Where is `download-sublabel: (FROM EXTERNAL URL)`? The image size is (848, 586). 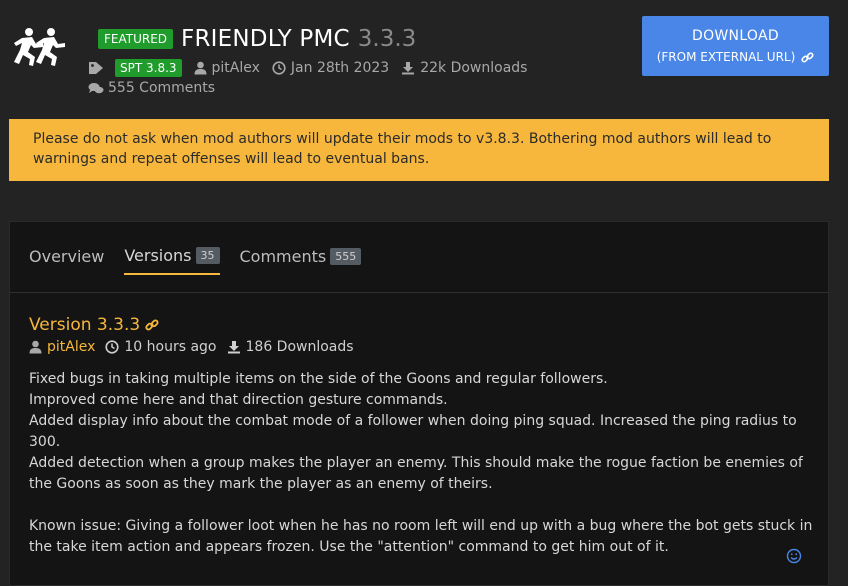
download-sublabel: (FROM EXTERNAL URL) is located at coordinates (736, 57).